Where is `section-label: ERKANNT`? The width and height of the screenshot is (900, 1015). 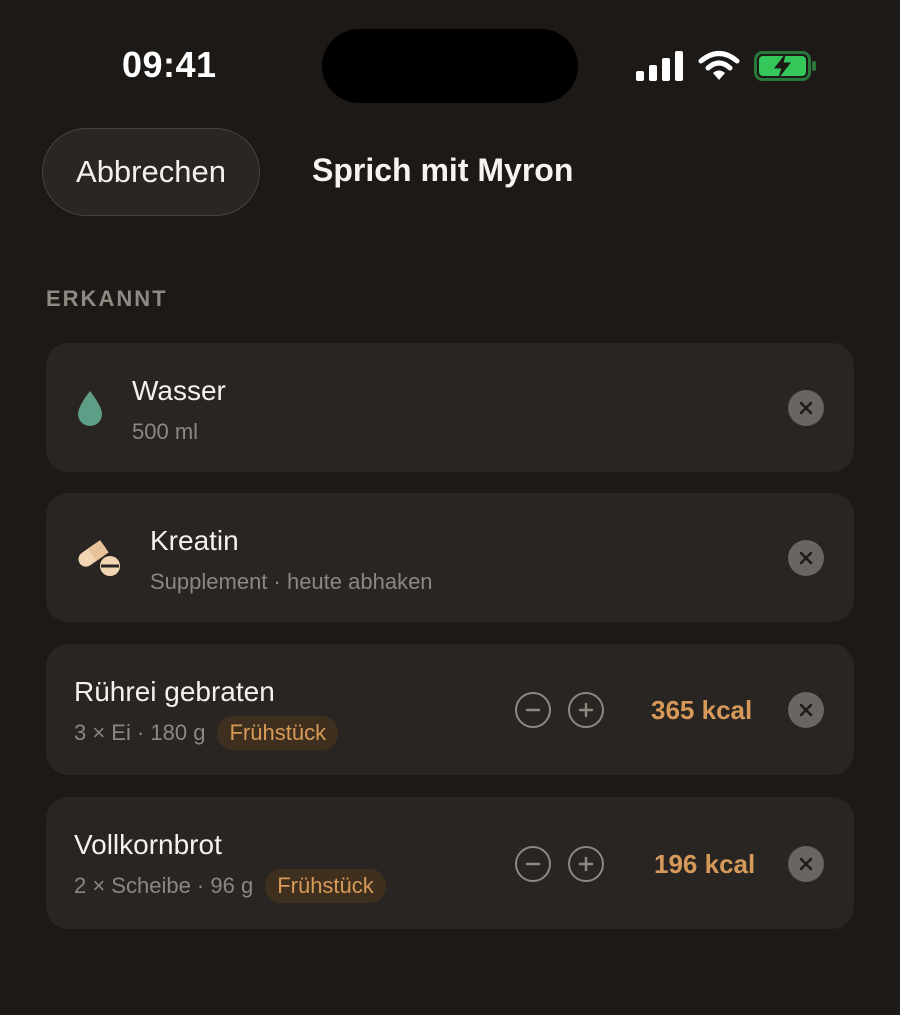 section-label: ERKANNT is located at coordinates (107, 298).